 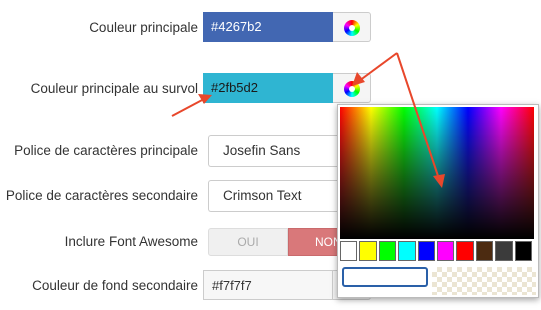 What do you see at coordinates (248, 242) in the screenshot?
I see `toggle-option-oui: OUI` at bounding box center [248, 242].